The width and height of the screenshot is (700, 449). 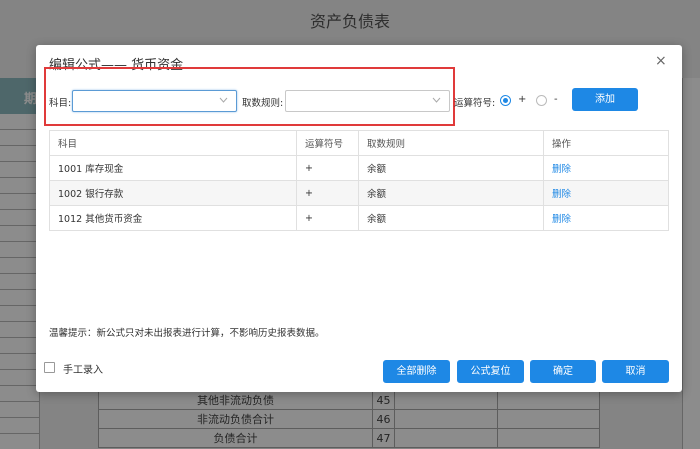 What do you see at coordinates (327, 143) in the screenshot?
I see `header-operator: 运算符号` at bounding box center [327, 143].